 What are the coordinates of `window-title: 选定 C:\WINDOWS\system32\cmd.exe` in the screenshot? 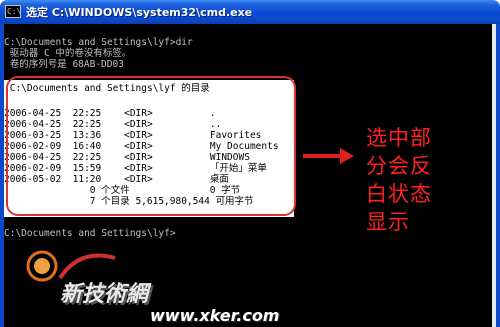 It's located at (139, 12).